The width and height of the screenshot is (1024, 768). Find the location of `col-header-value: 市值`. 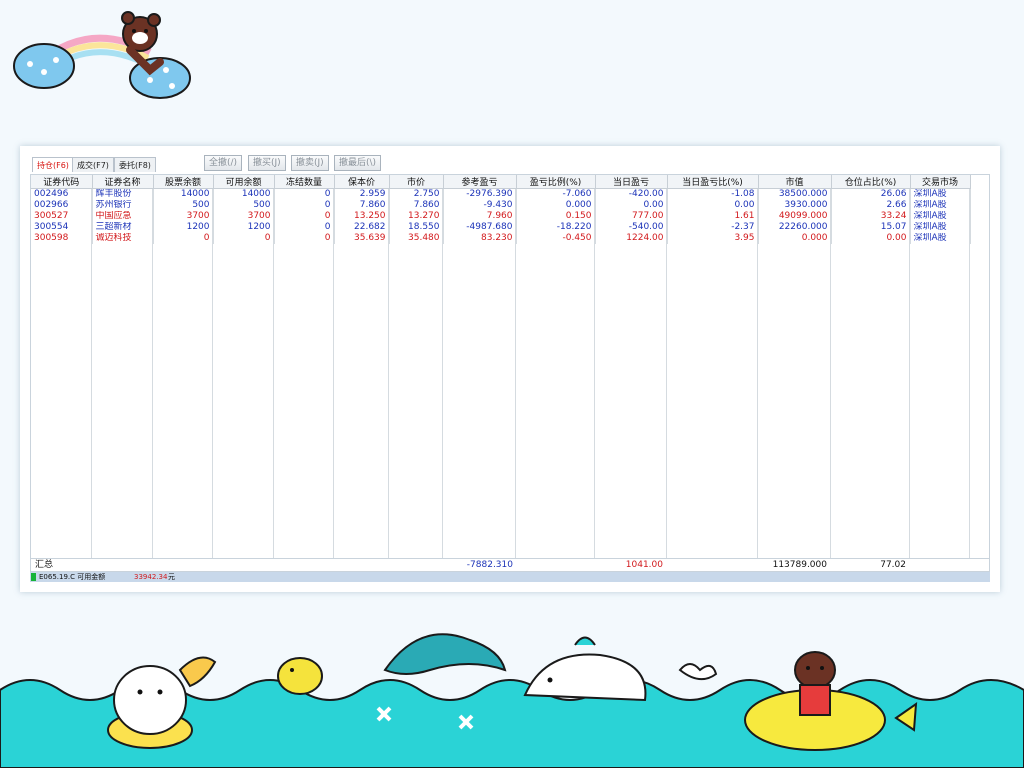

col-header-value: 市值 is located at coordinates (795, 182).